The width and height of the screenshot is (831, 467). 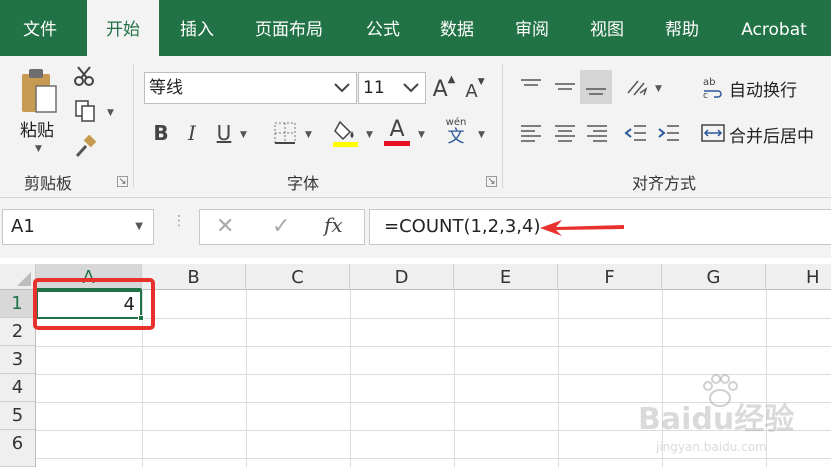 I want to click on tab-data: 数据, so click(x=457, y=28).